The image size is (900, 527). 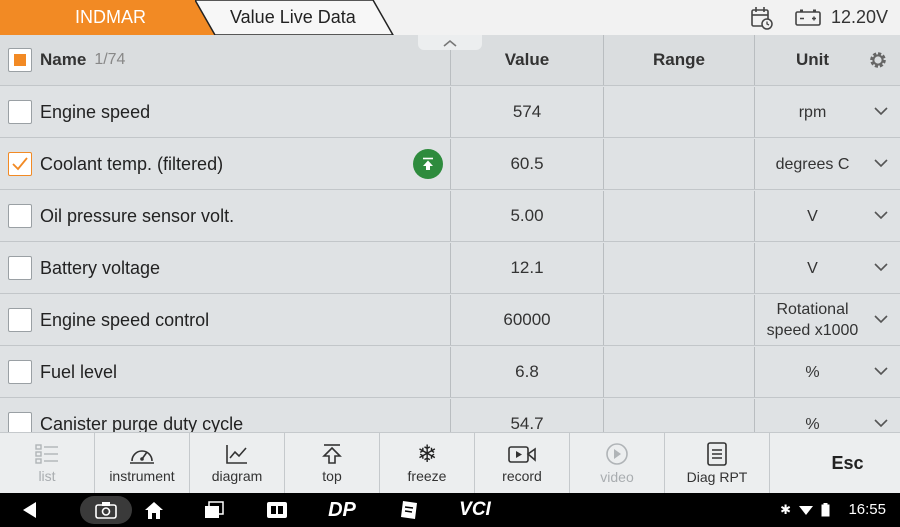 What do you see at coordinates (125, 319) in the screenshot?
I see `row-name: Engine speed control` at bounding box center [125, 319].